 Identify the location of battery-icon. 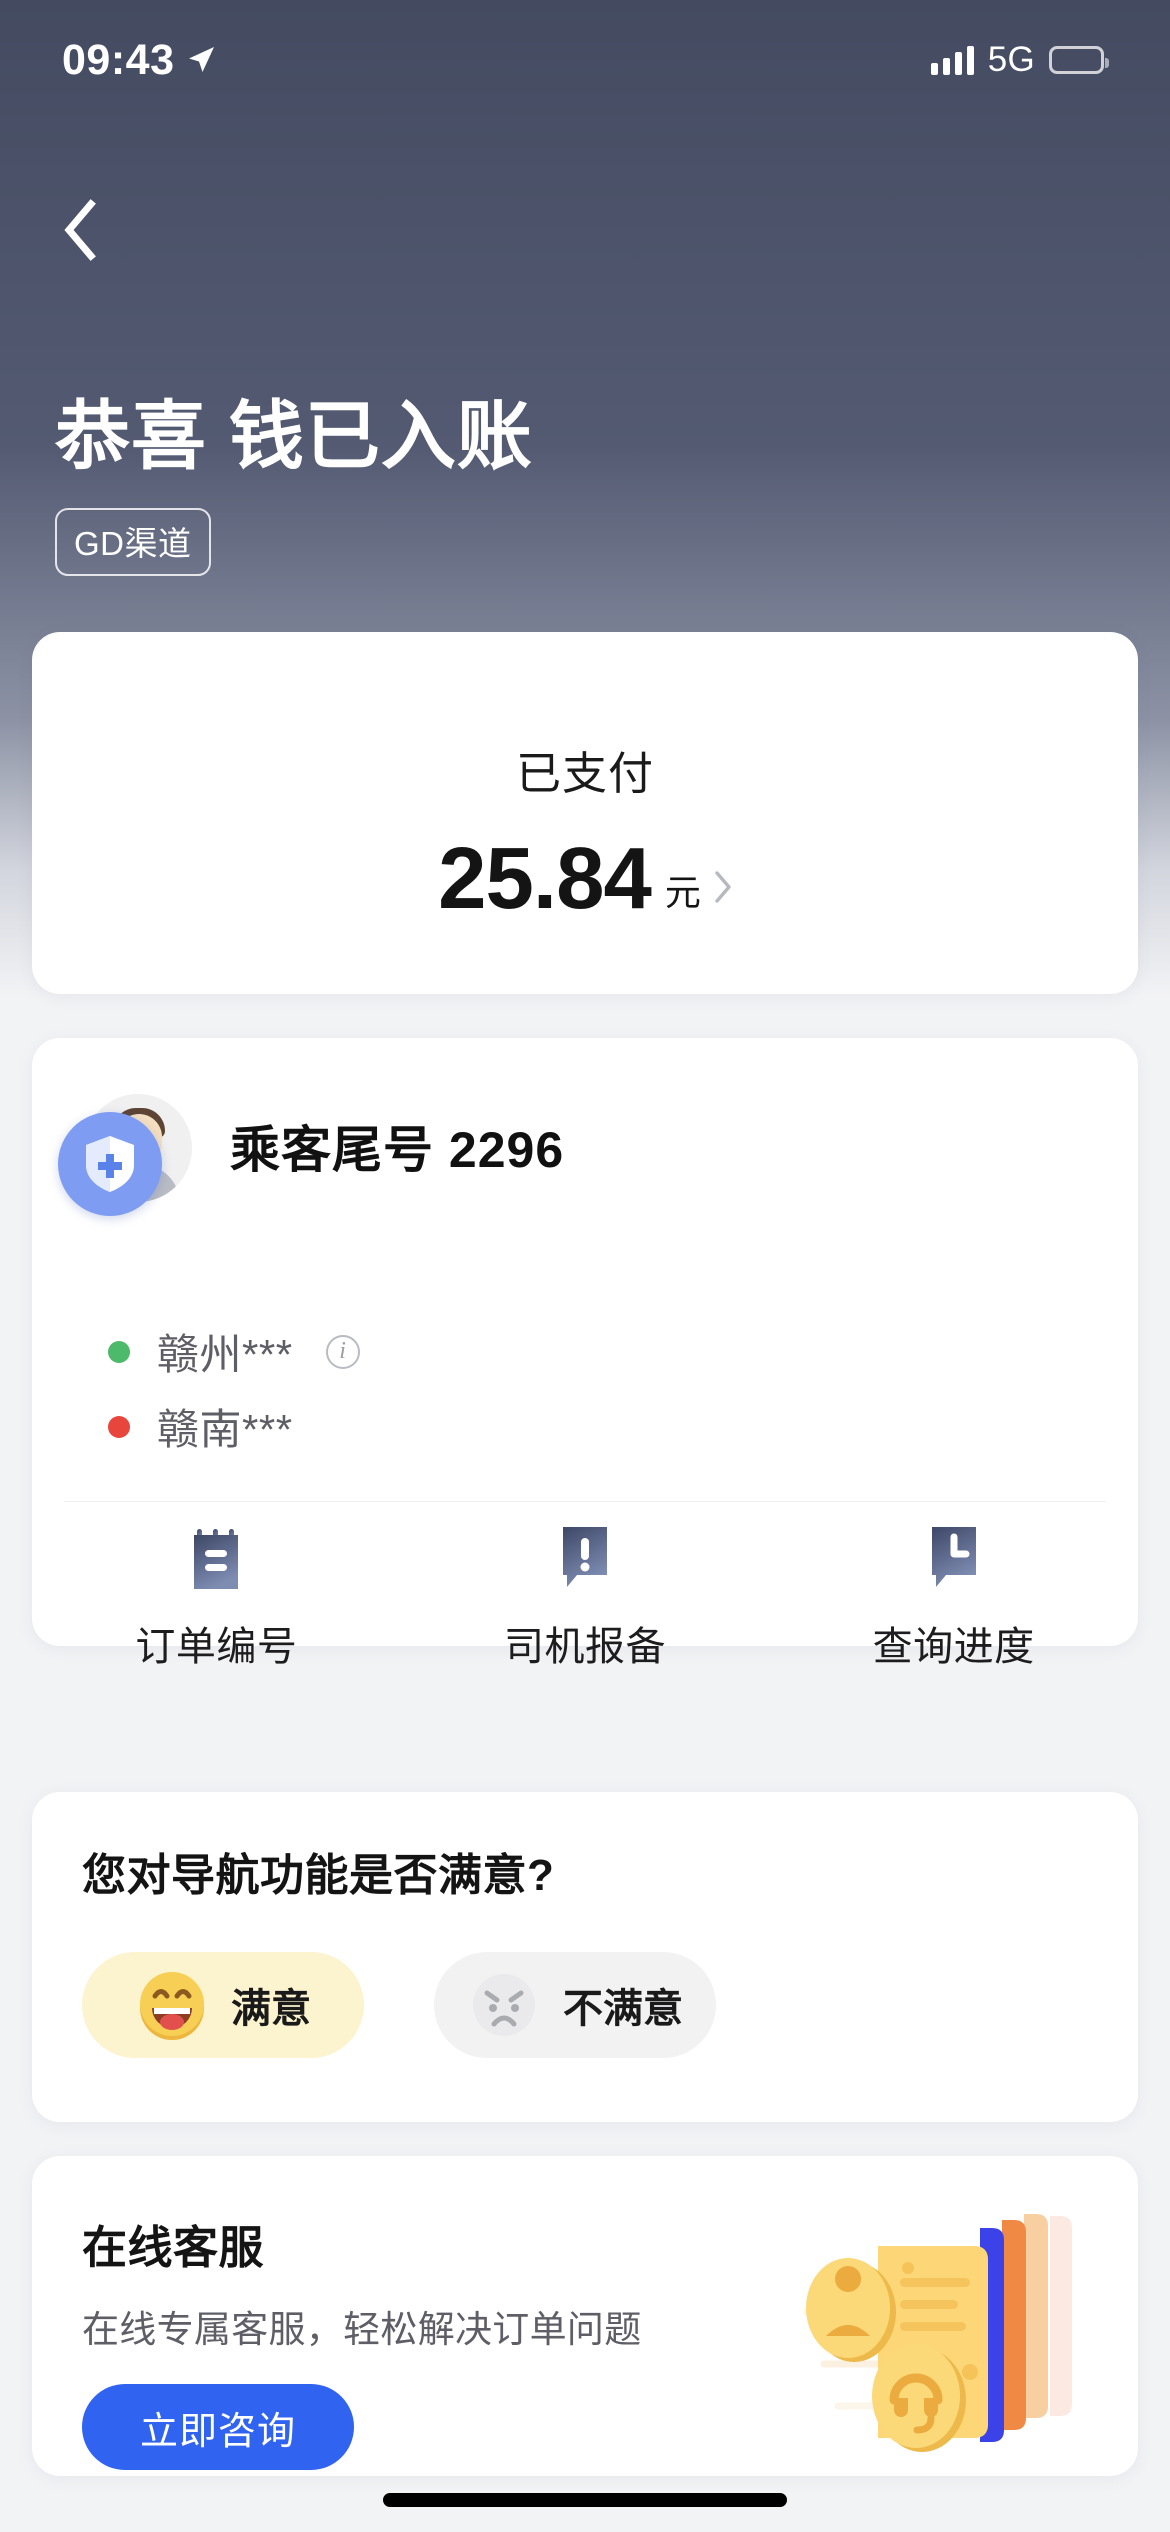
(1079, 60).